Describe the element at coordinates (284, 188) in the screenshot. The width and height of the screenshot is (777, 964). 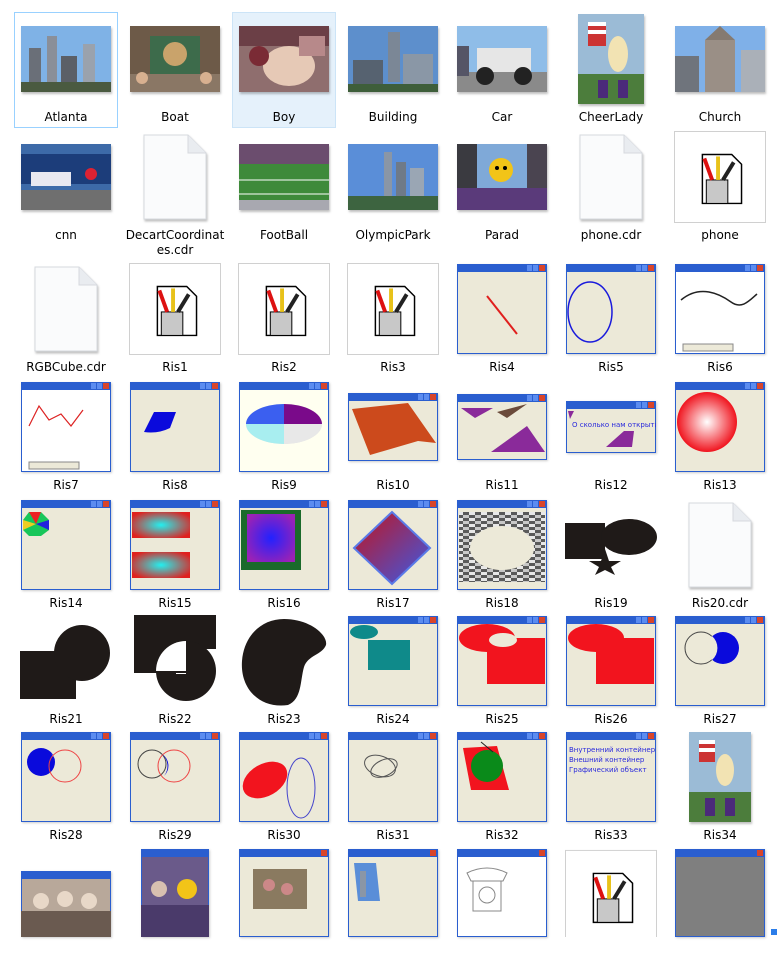
I see `file-item-football: FootBall` at that location.